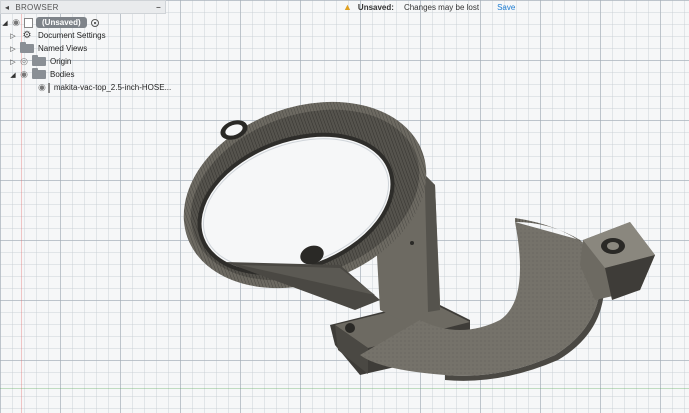 The image size is (689, 413). Describe the element at coordinates (441, 7) in the screenshot. I see `unsaved-message: Changes may be lost` at that location.